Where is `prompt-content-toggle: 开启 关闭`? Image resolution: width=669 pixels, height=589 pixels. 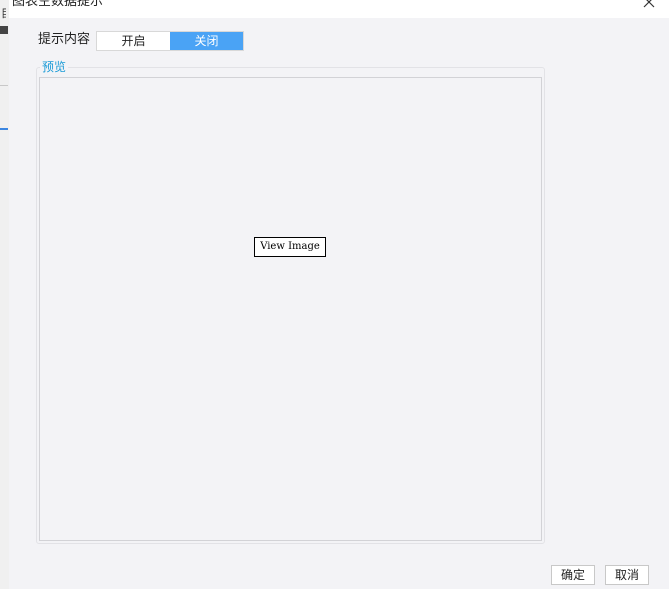
prompt-content-toggle: 开启 关闭 is located at coordinates (170, 41).